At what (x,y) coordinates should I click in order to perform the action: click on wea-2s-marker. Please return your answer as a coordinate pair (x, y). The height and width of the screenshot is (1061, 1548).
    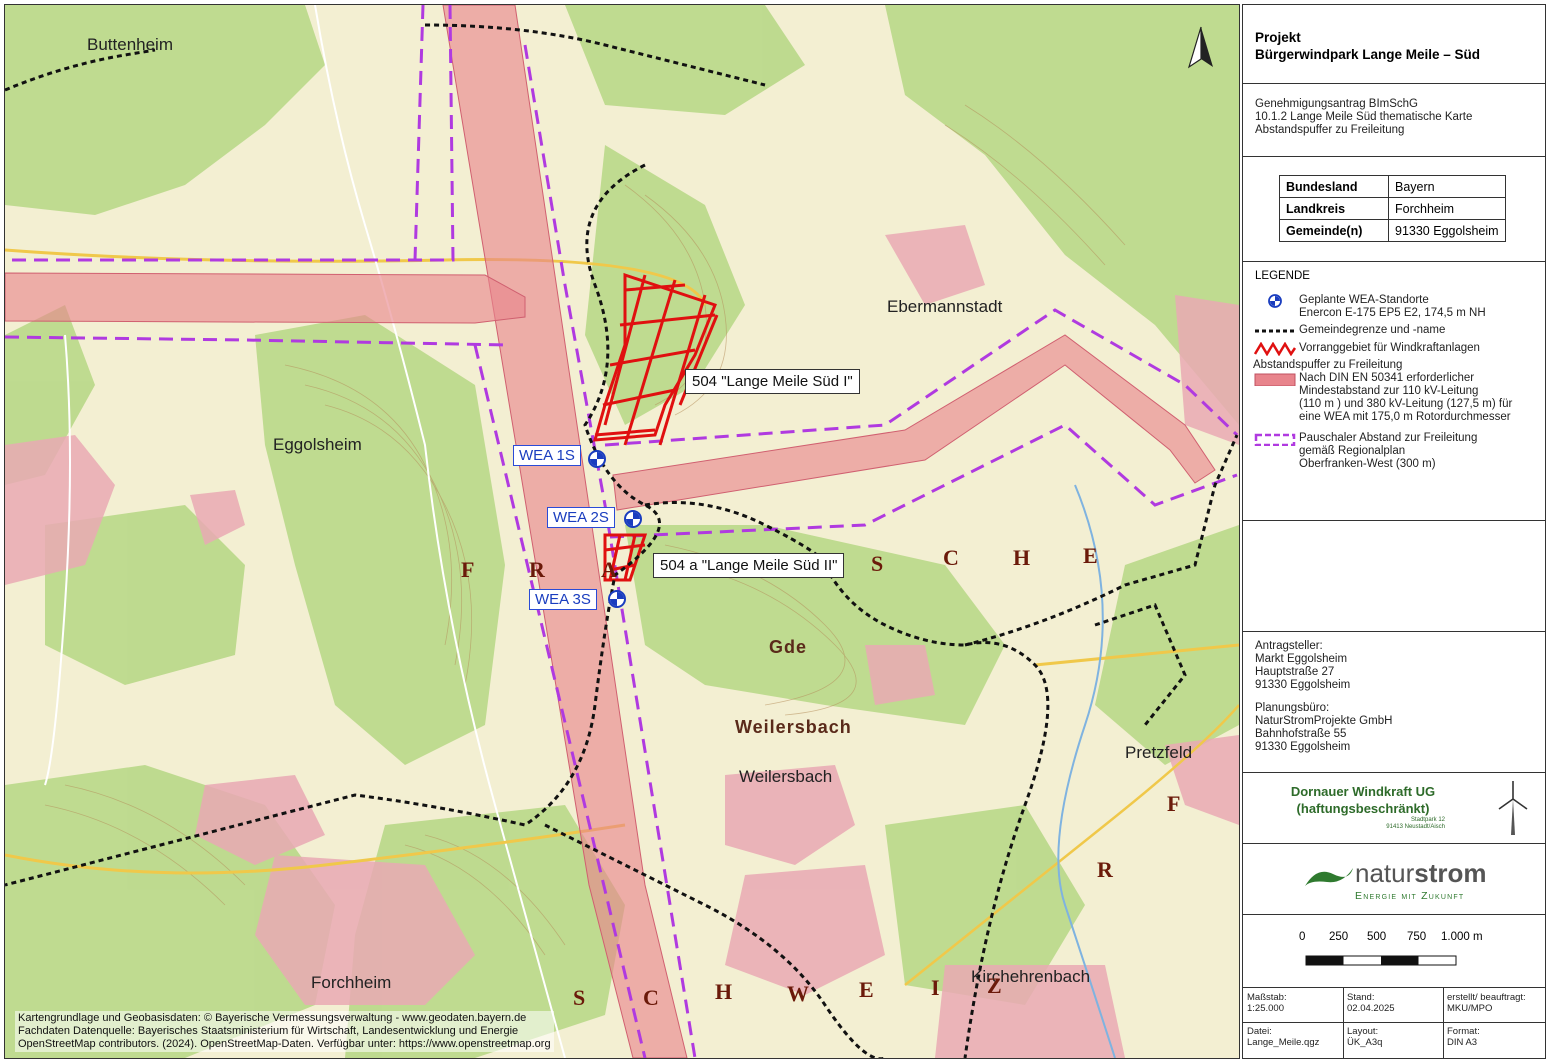
    Looking at the image, I should click on (633, 519).